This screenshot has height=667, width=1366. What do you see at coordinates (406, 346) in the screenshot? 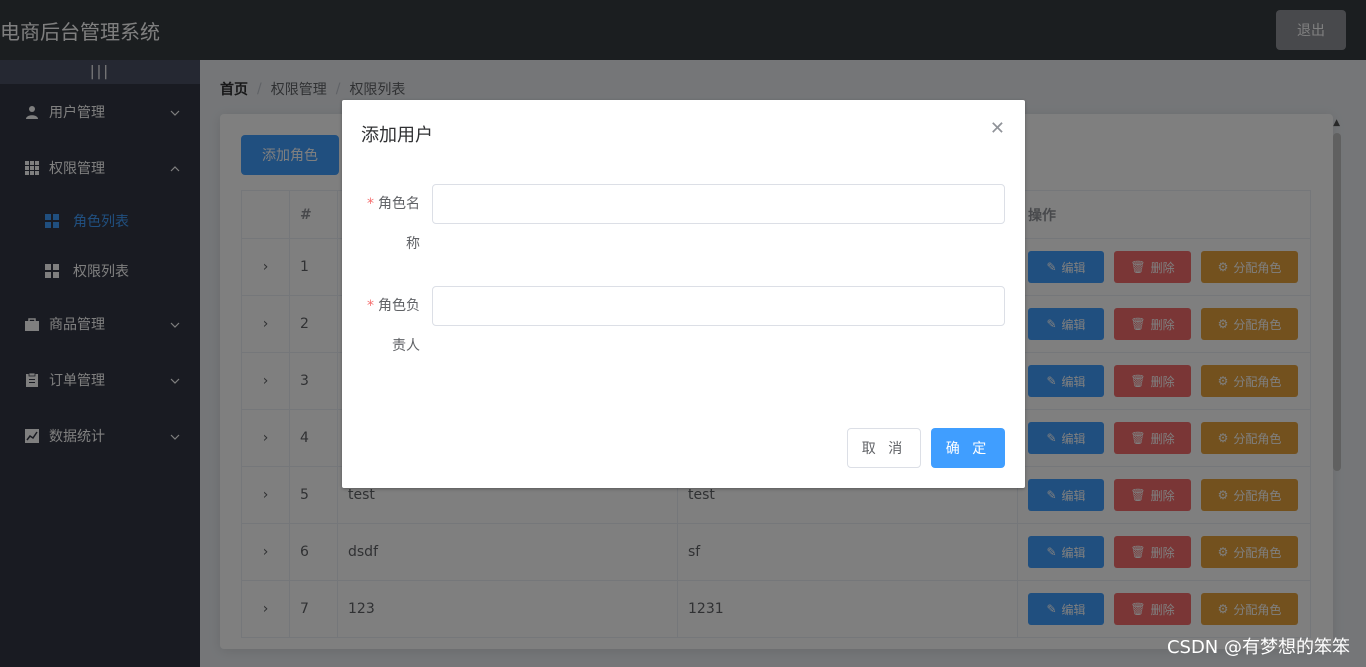
I see `field-label-wrap: 责人` at bounding box center [406, 346].